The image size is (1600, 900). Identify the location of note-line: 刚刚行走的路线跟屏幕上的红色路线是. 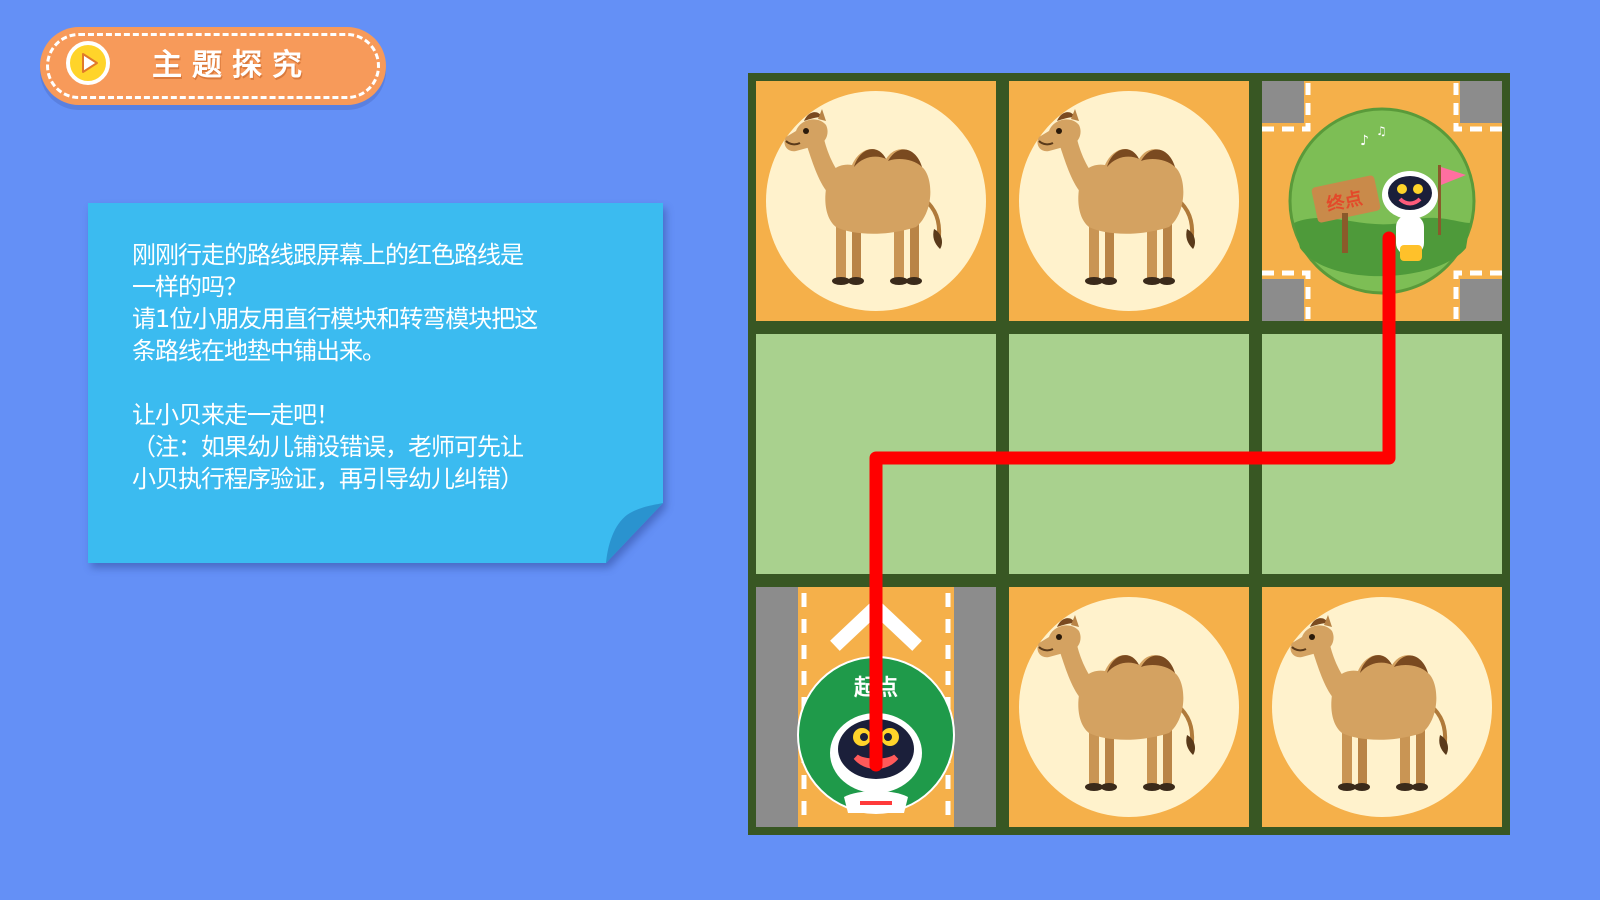
(328, 255).